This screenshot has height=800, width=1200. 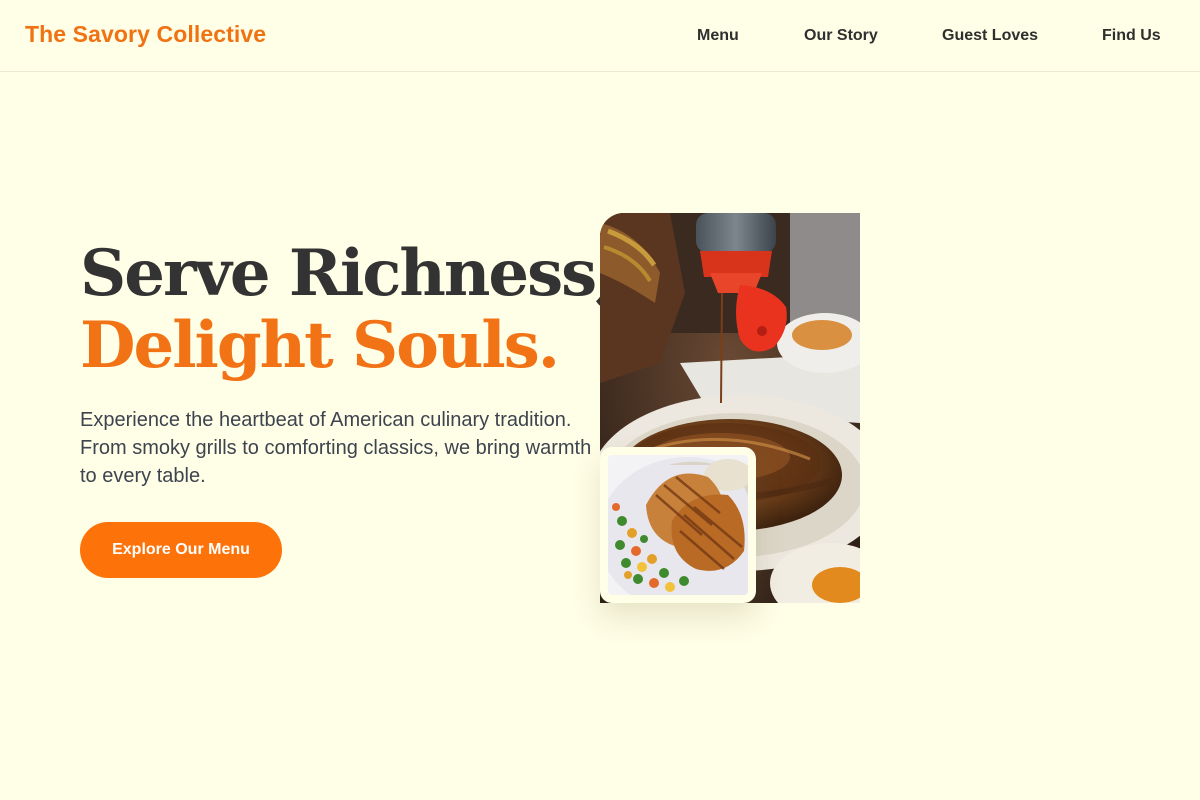 What do you see at coordinates (990, 36) in the screenshot?
I see `nav-item-guest-loves: Guest Loves` at bounding box center [990, 36].